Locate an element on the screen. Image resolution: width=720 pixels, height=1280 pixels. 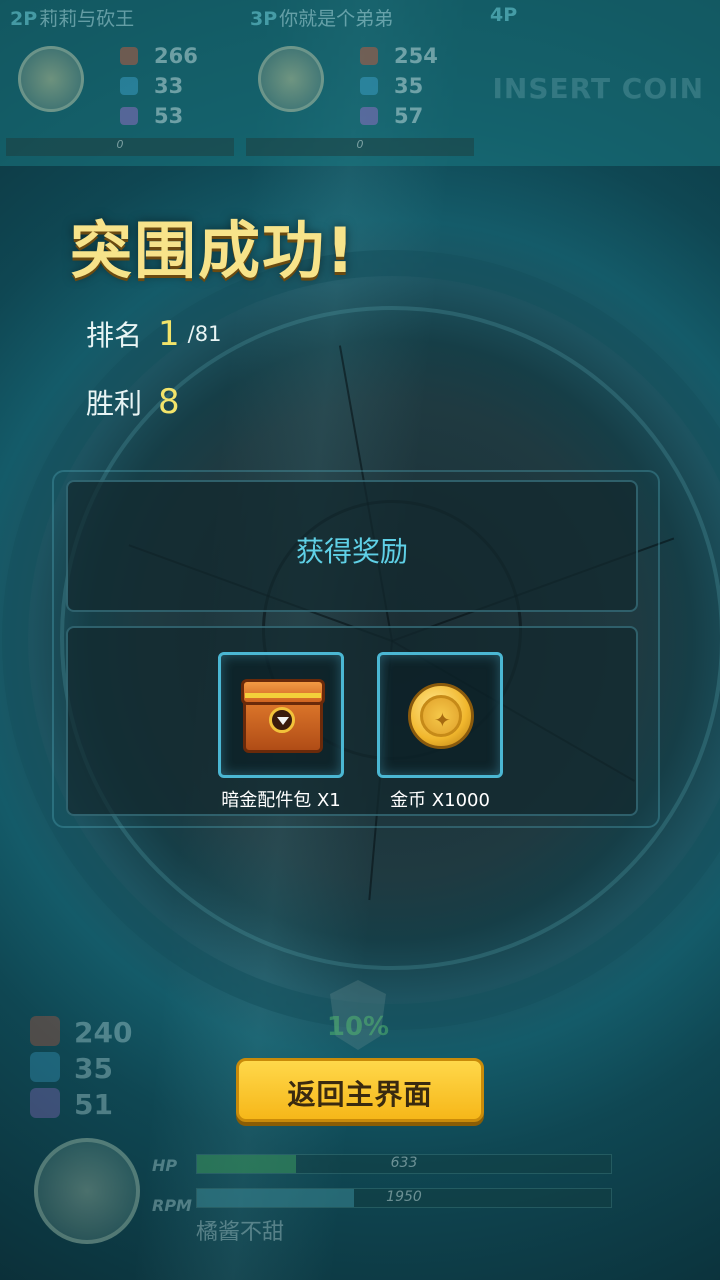
wins-label: 胜利 is located at coordinates (114, 403).